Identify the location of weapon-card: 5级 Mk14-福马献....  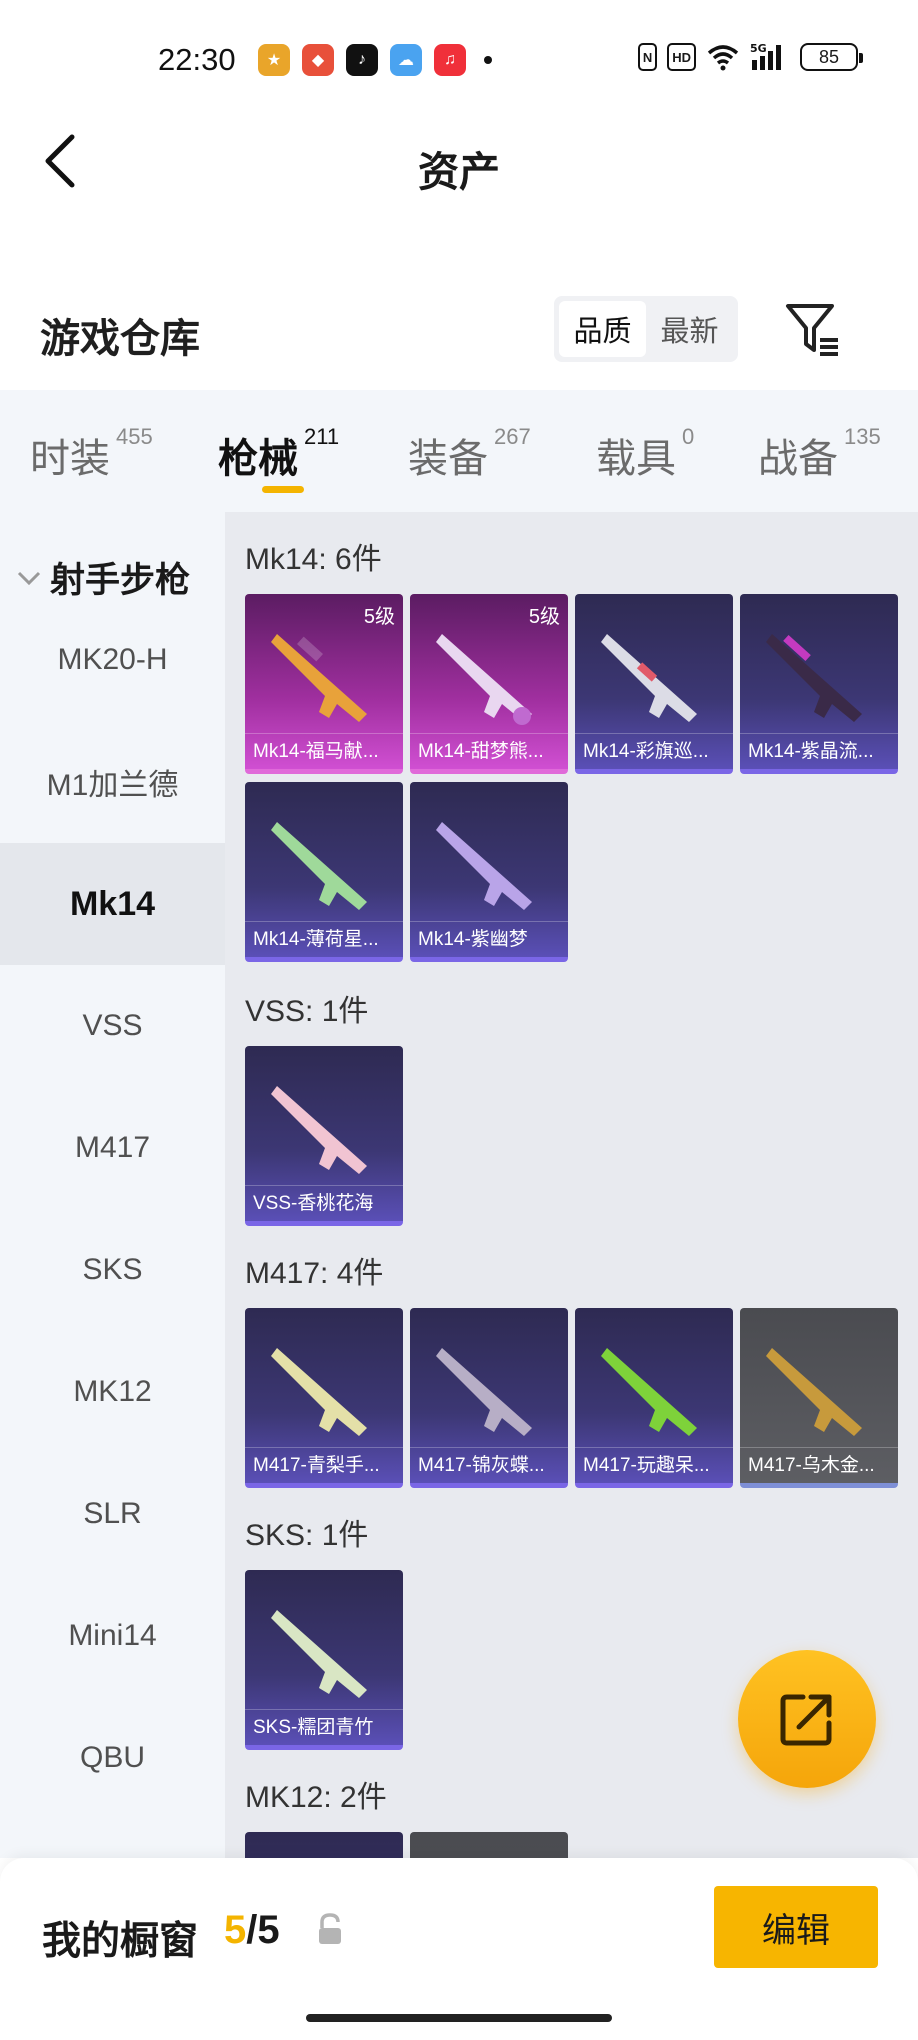
(324, 684).